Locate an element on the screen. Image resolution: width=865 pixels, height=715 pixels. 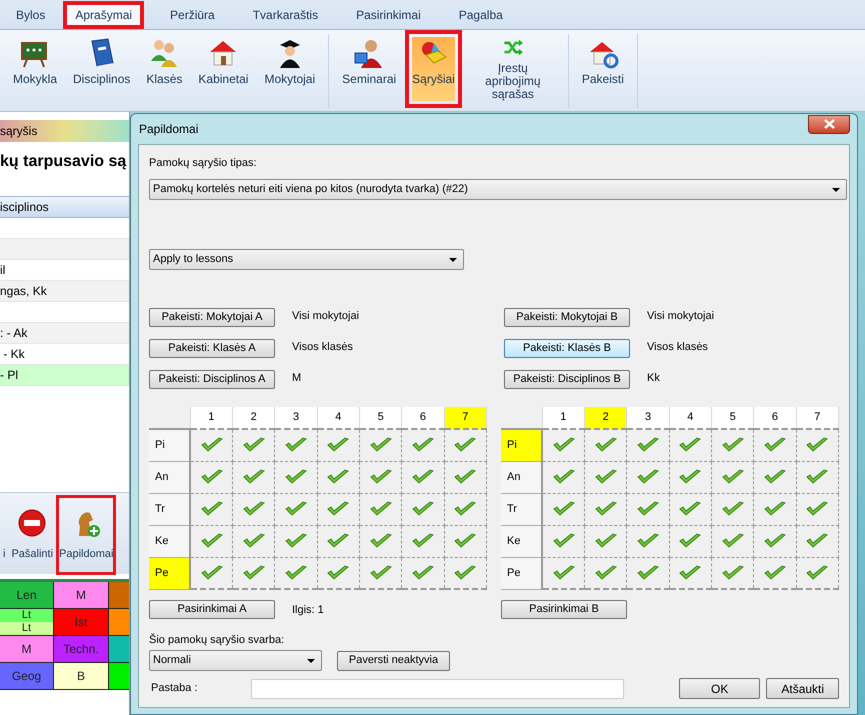
toolbar-button: i is located at coordinates (4, 535).